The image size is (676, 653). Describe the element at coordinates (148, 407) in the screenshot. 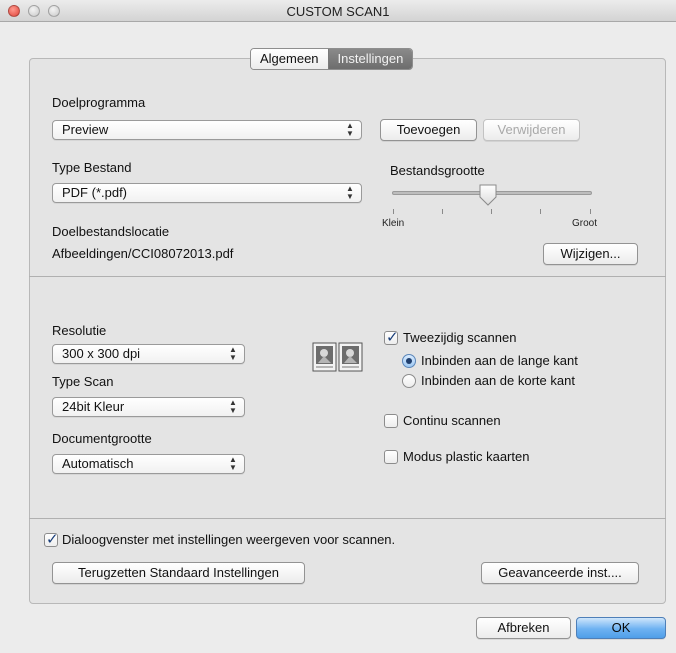

I see `scantype-select: 24bit Kleur ▲ ▼` at that location.